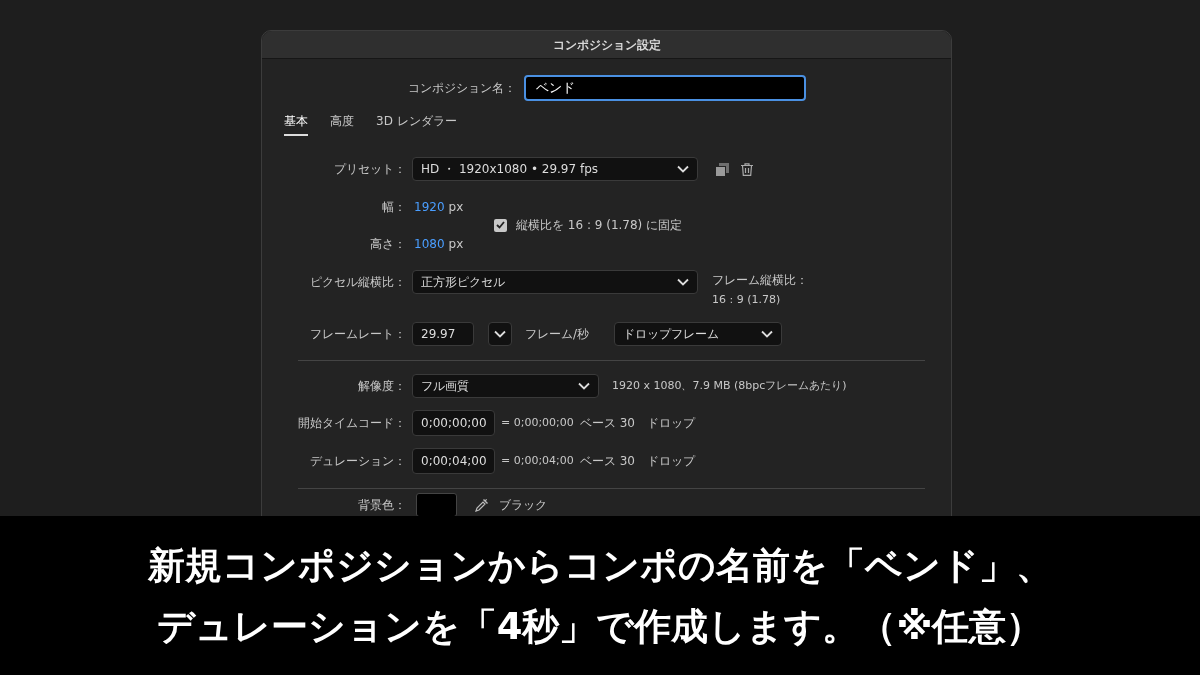 The image size is (1200, 675). Describe the element at coordinates (537, 460) in the screenshot. I see `timecode-text: = 0;00;04;00` at that location.